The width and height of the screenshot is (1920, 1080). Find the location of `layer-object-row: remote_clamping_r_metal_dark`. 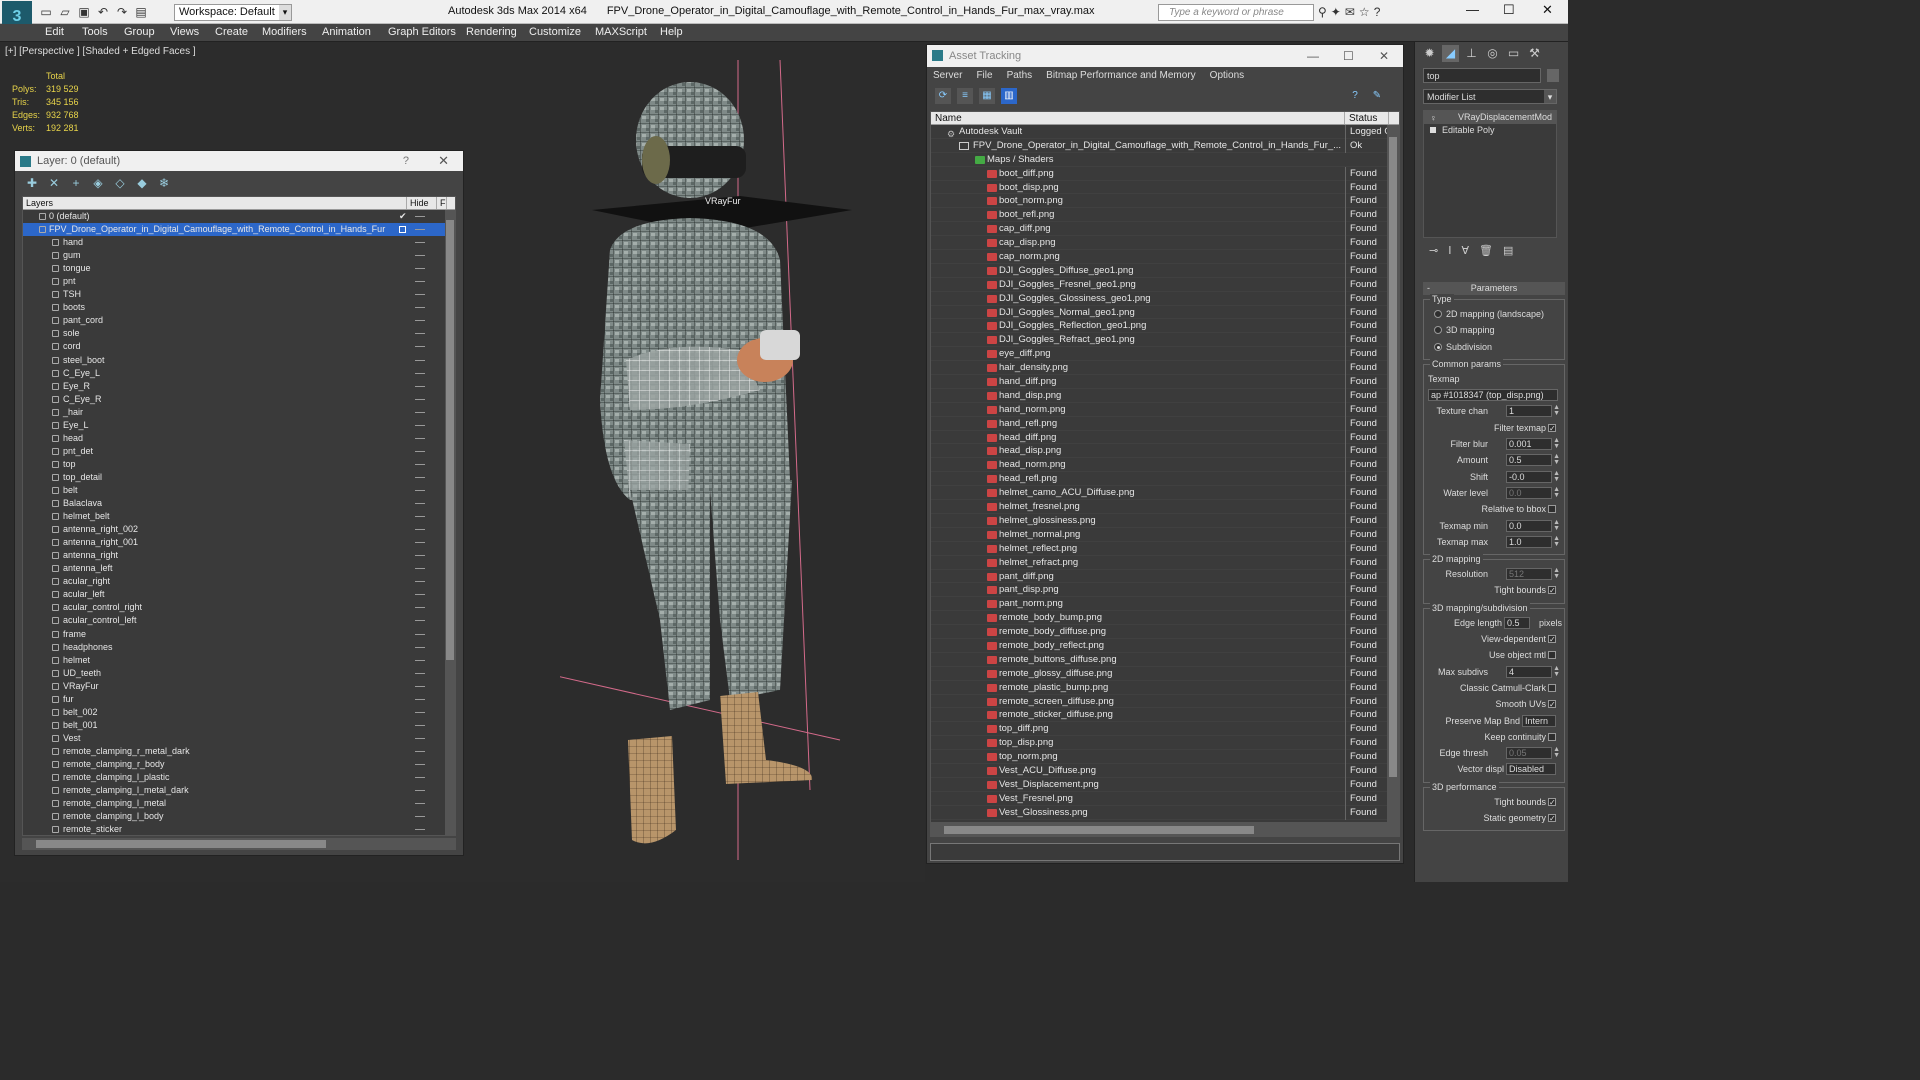

layer-object-row: remote_clamping_r_metal_dark is located at coordinates (239, 751).